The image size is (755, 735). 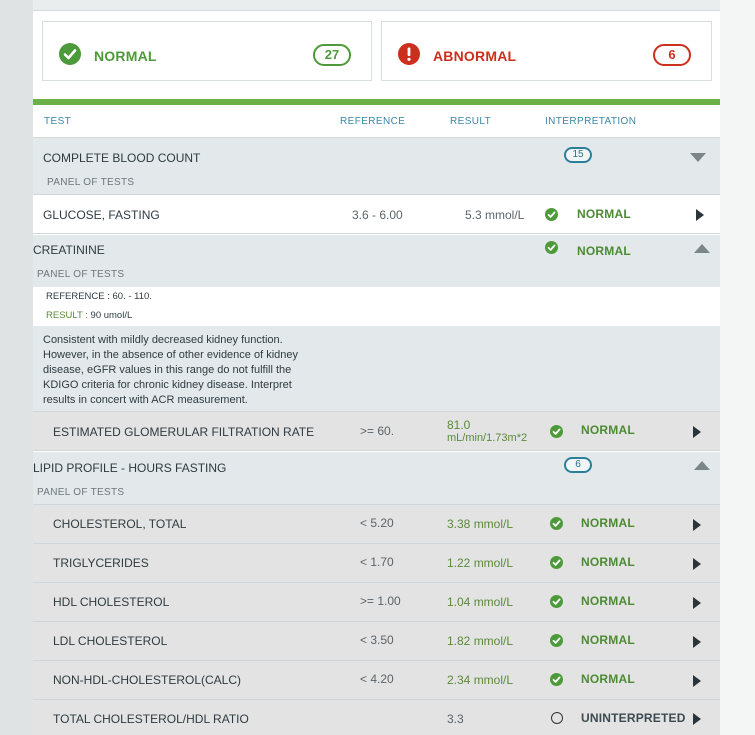 What do you see at coordinates (99, 296) in the screenshot?
I see `creatinine-reference: REFERENCE : 60. - 110.` at bounding box center [99, 296].